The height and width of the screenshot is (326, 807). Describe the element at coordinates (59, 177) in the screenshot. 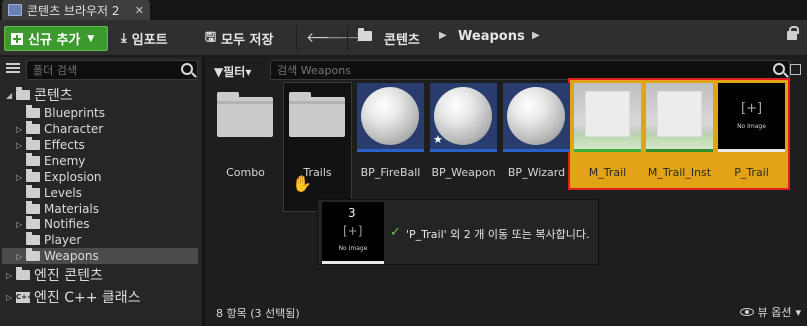

I see `tree-item-explosion: ▷ Explosion` at that location.